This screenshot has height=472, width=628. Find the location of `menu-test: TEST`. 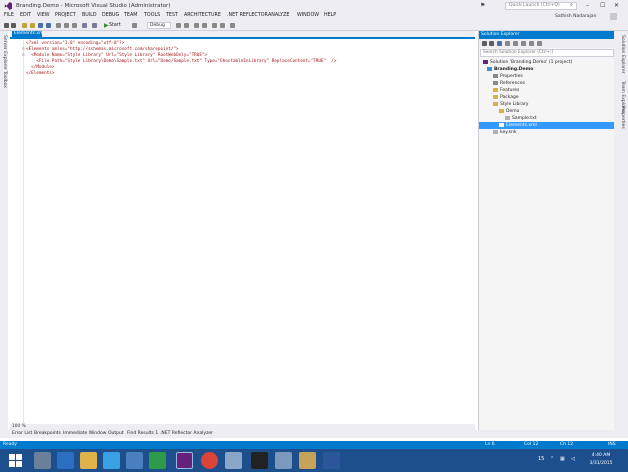

menu-test: TEST is located at coordinates (172, 15).